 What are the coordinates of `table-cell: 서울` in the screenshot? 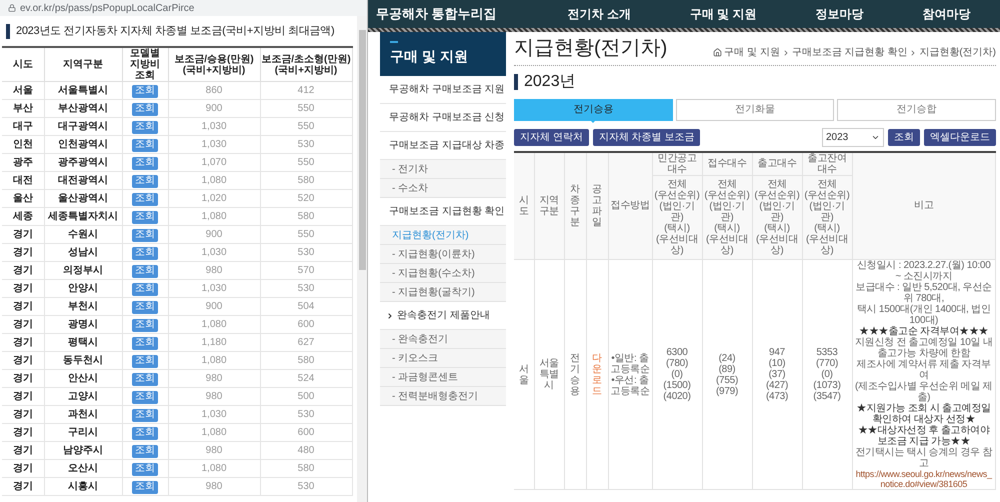 It's located at (23, 91).